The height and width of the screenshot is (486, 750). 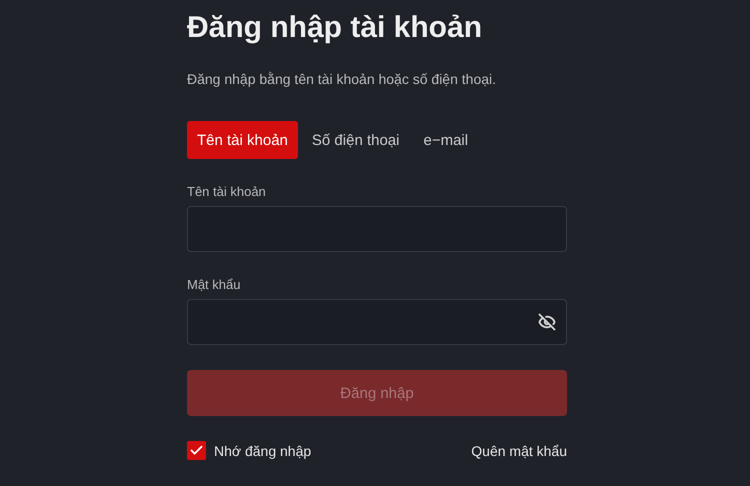 I want to click on tab: Tên tài khoản, so click(x=242, y=140).